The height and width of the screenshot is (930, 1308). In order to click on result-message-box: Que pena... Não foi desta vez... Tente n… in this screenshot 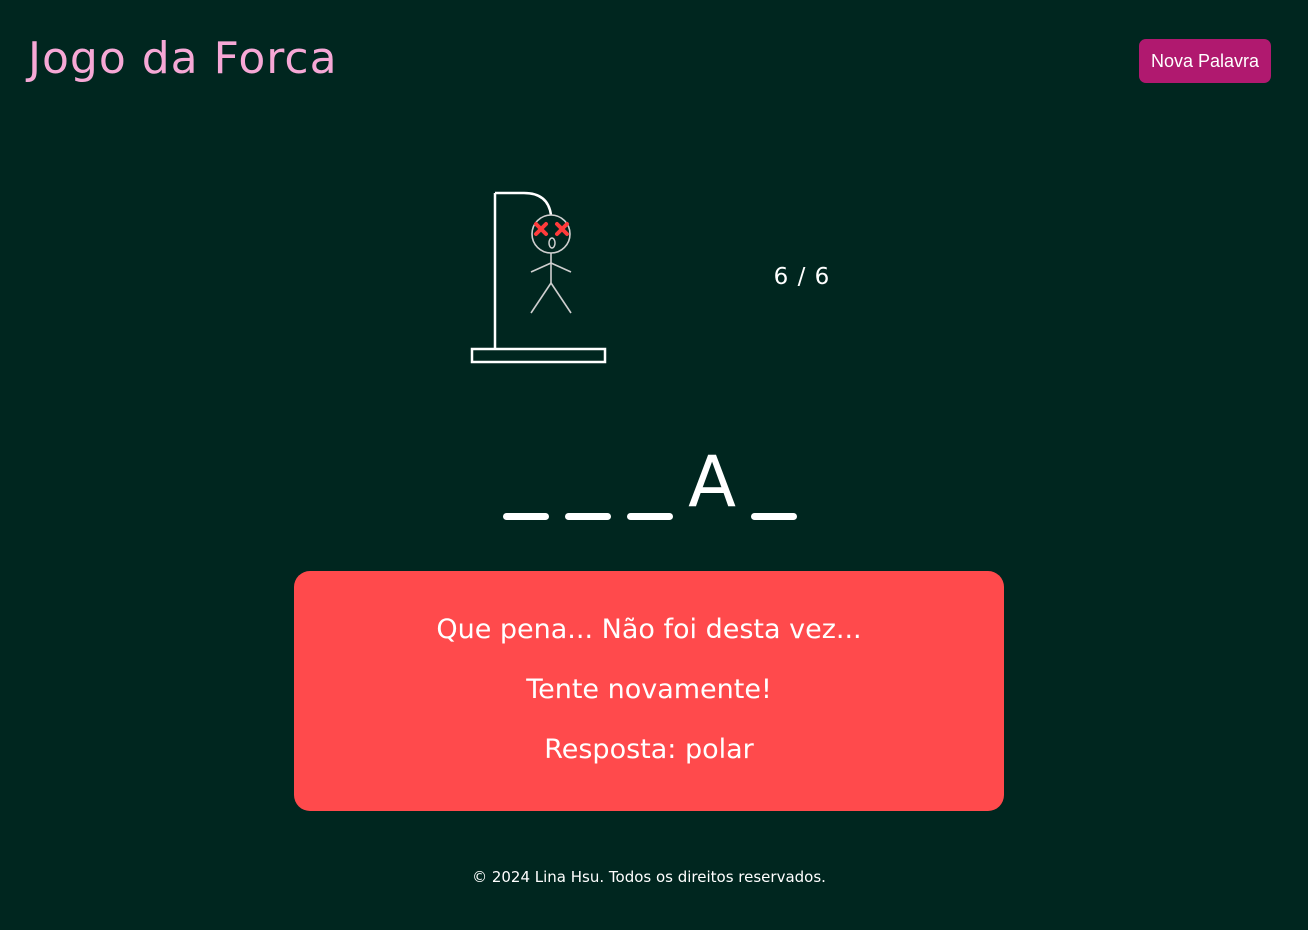, I will do `click(649, 691)`.